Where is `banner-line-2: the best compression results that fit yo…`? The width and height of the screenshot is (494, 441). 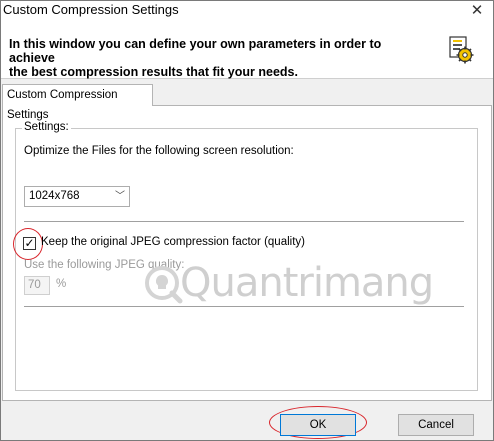 banner-line-2: the best compression results that fit yo… is located at coordinates (153, 72).